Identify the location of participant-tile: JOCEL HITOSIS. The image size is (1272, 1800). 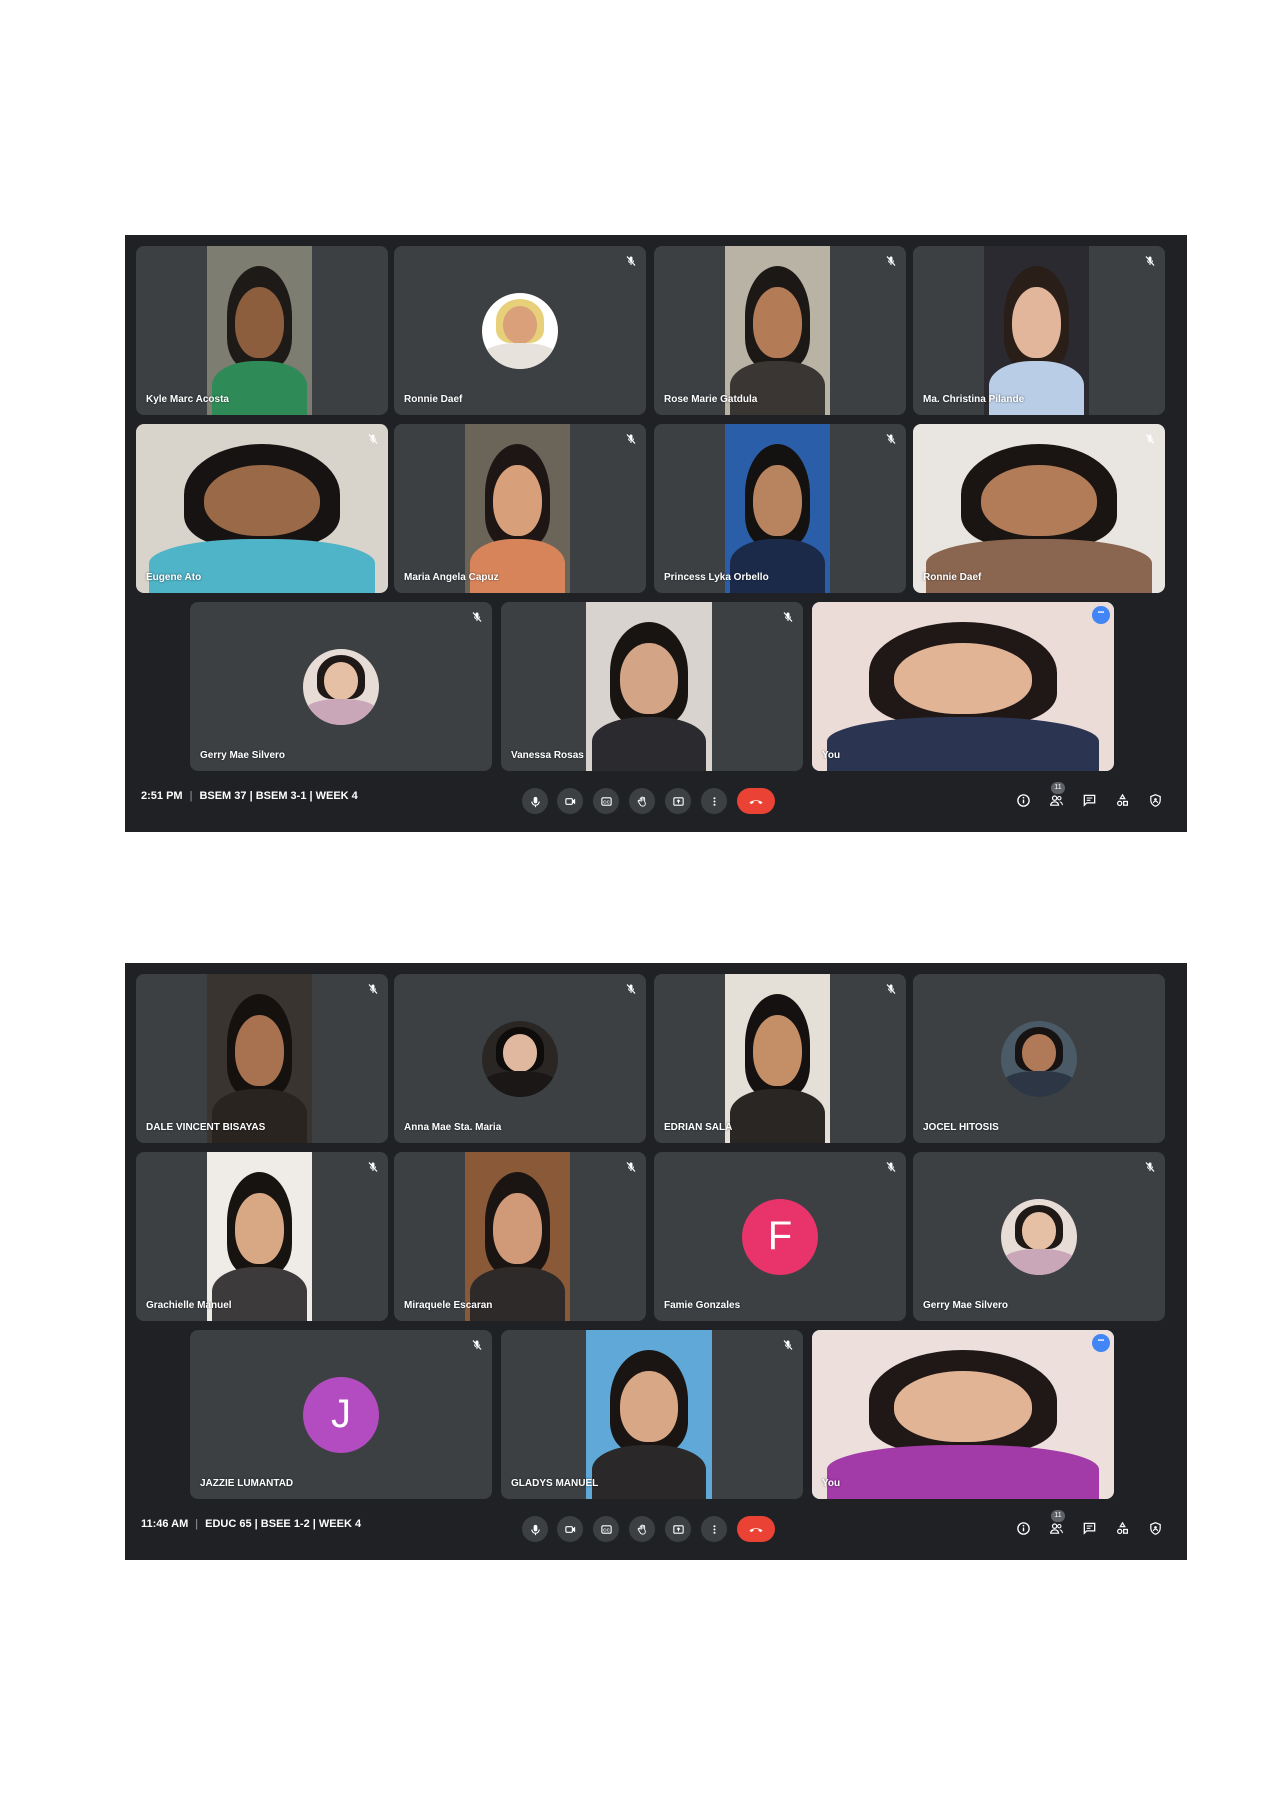
(1039, 1058).